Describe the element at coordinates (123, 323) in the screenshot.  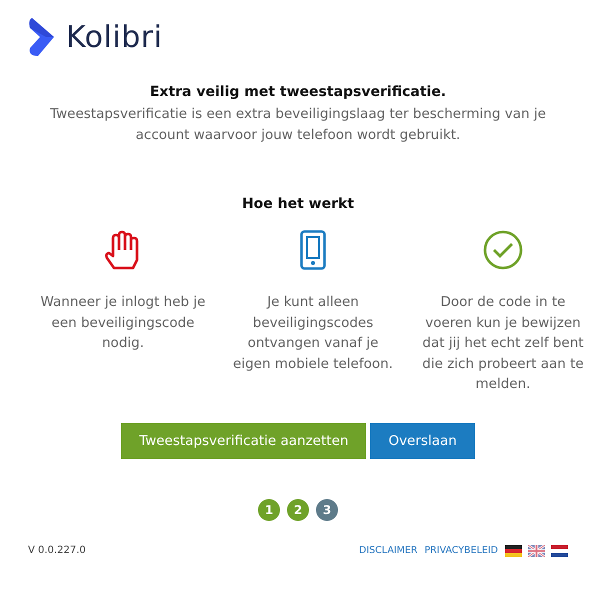
I see `step-description: Wanneer je inlogt heb je een beveiligingscode nodig.` at that location.